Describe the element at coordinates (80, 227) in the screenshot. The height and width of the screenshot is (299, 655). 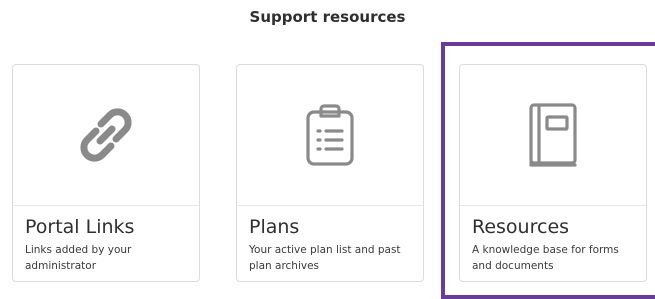
I see `card-title: Portal Links` at that location.